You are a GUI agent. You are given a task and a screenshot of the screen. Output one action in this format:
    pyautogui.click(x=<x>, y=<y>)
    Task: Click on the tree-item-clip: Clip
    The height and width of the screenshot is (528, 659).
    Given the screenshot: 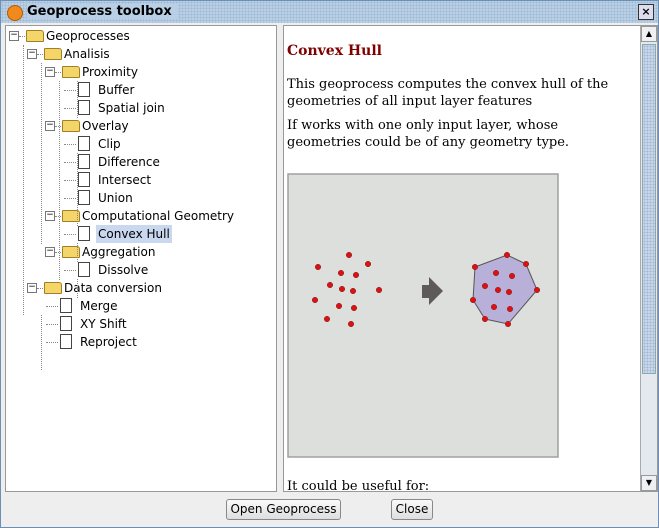 What is the action you would take?
    pyautogui.click(x=140, y=144)
    